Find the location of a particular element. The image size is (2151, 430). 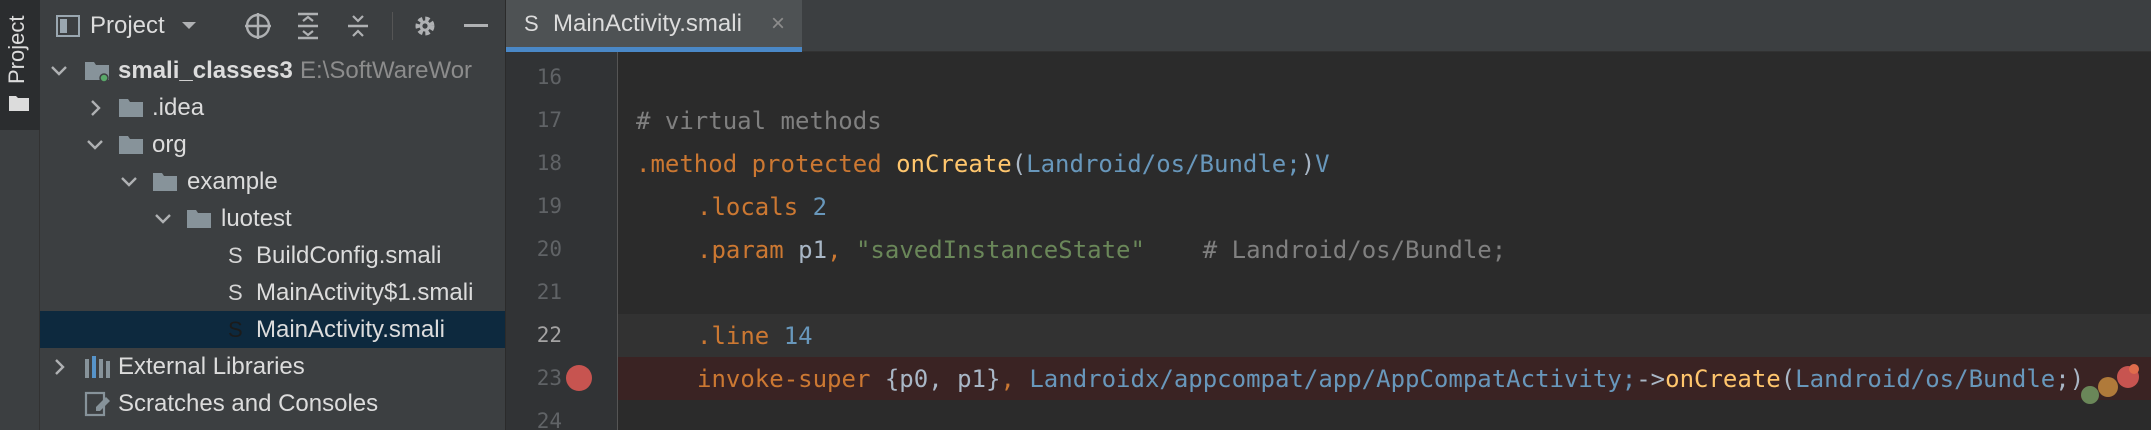

code-comment: # Landroid/os/Bundle; is located at coordinates (1354, 249).